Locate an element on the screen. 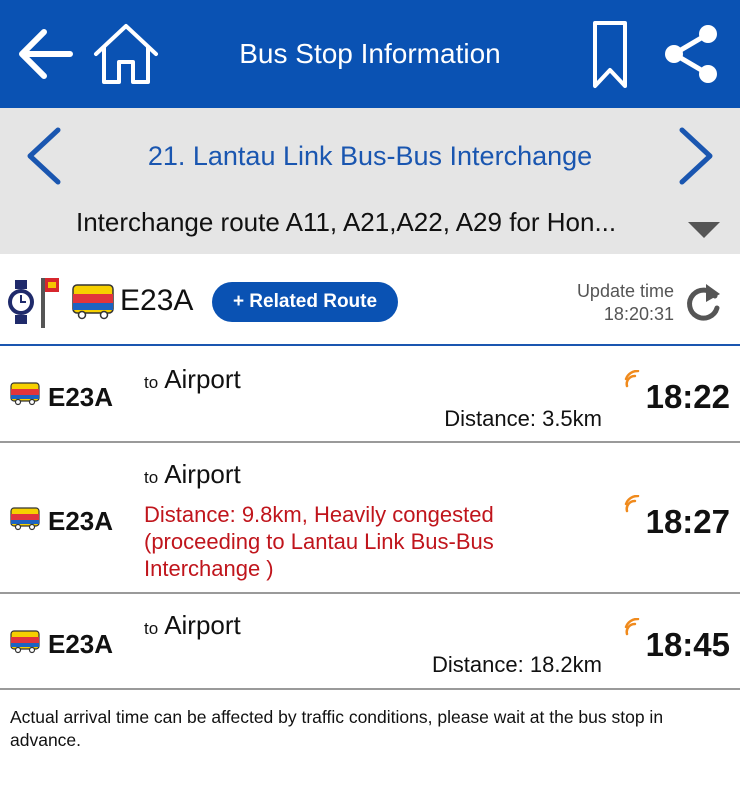 Image resolution: width=740 pixels, height=800 pixels. route-number: E23A is located at coordinates (157, 300).